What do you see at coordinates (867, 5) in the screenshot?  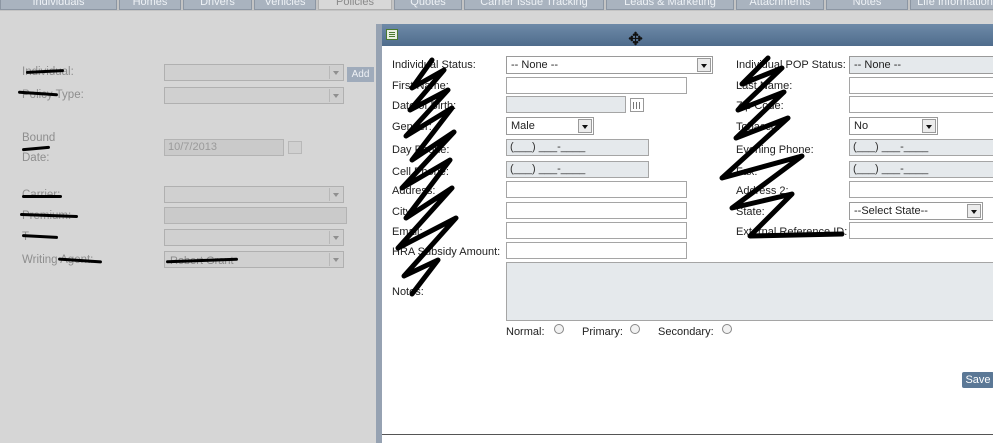 I see `tab-notes: Notes` at bounding box center [867, 5].